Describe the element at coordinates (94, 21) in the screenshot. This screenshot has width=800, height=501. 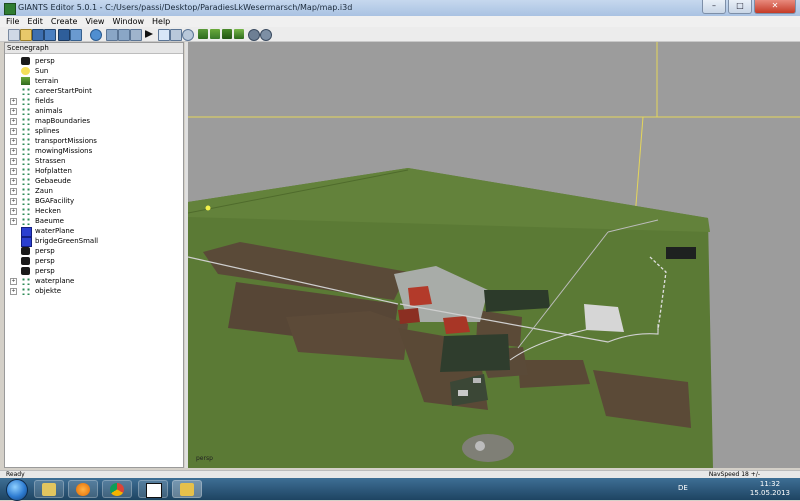
I see `menu-view: View` at that location.